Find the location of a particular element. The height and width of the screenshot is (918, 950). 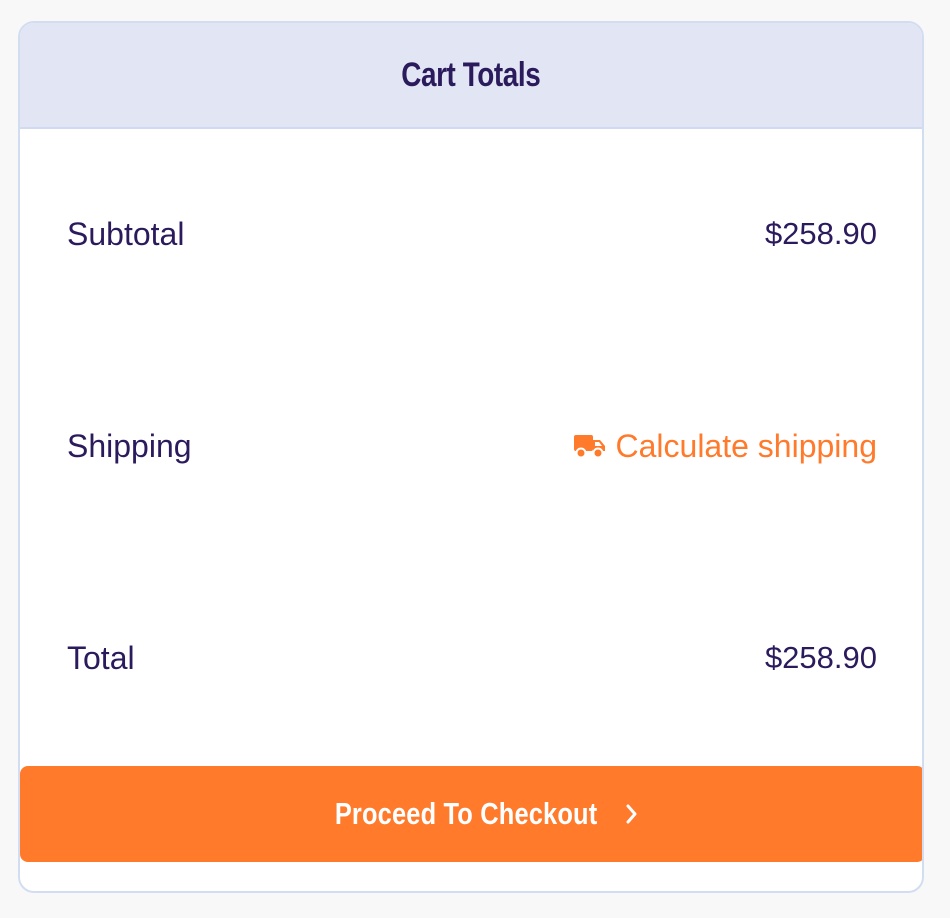

chevron-right-icon is located at coordinates (632, 814).